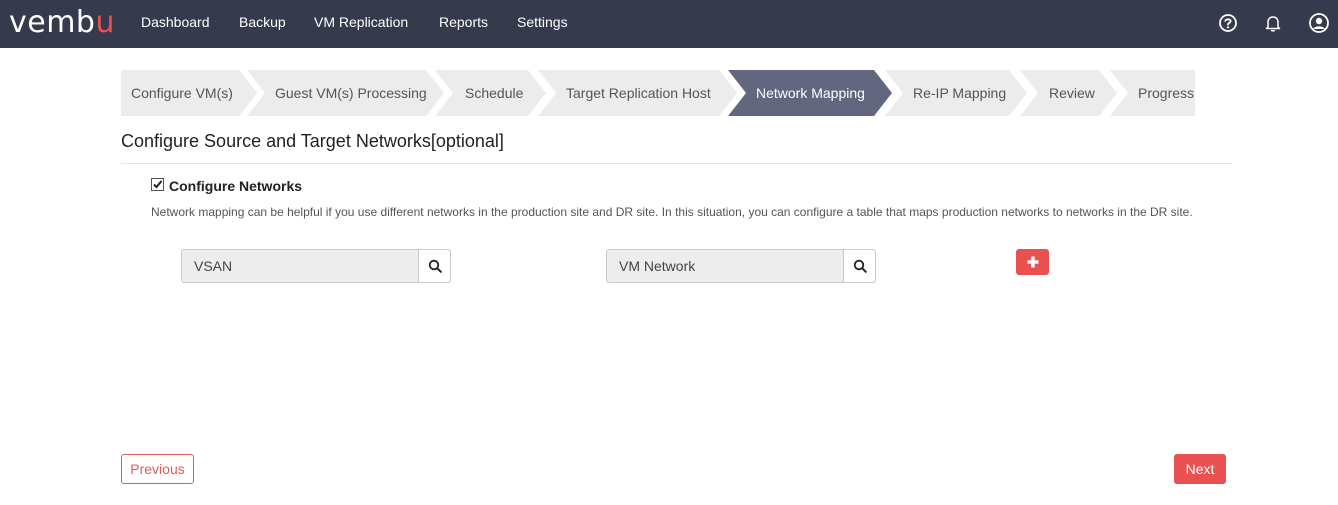  Describe the element at coordinates (351, 93) in the screenshot. I see `step-label: Guest VM(s) Processing` at that location.